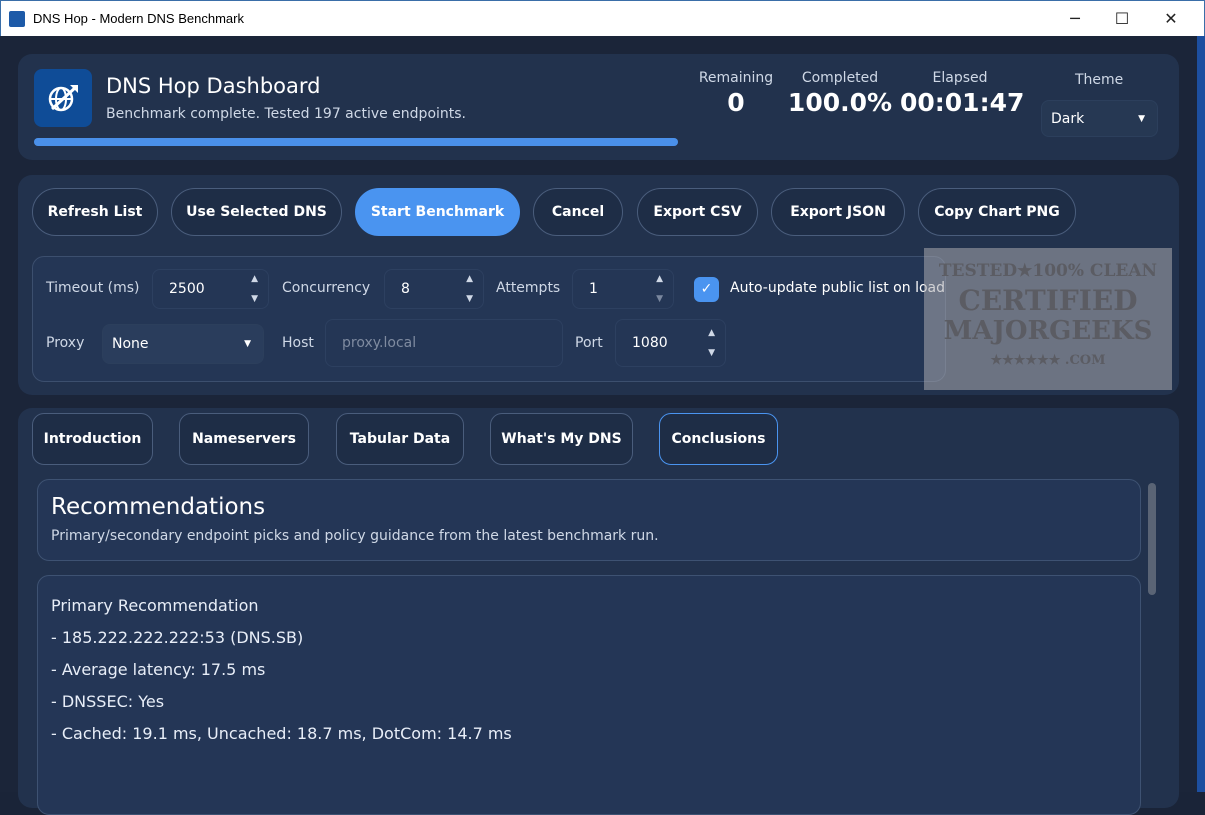 This screenshot has height=815, width=1205. What do you see at coordinates (736, 78) in the screenshot?
I see `stat-label: Remaining` at bounding box center [736, 78].